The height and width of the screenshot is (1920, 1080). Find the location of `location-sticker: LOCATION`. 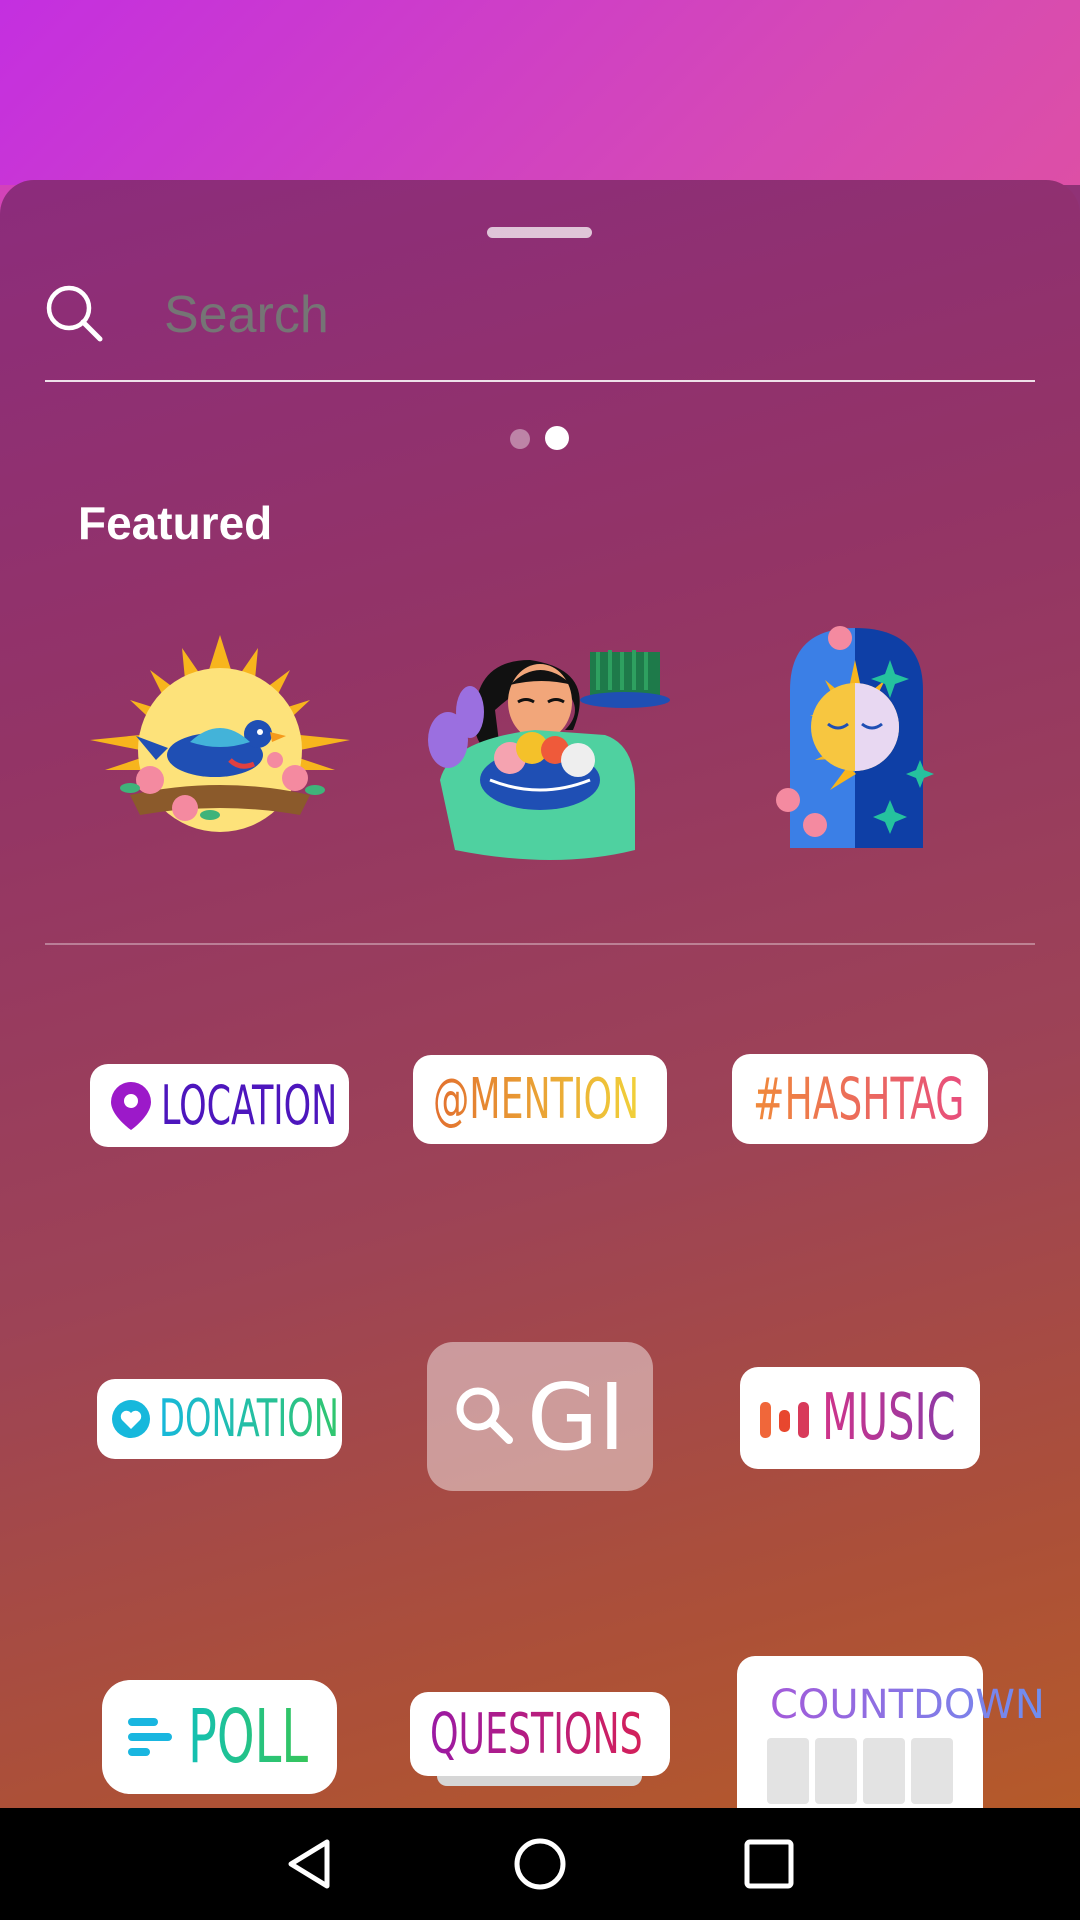

location-sticker: LOCATION is located at coordinates (219, 1105).